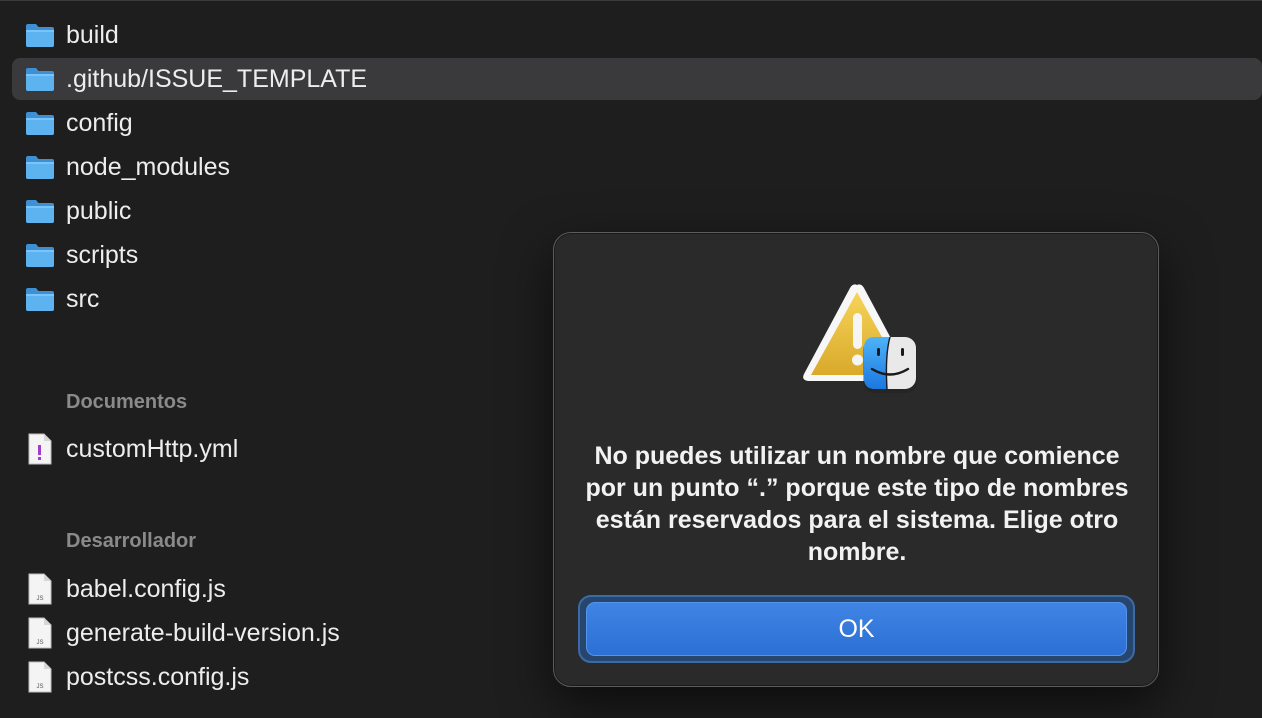  What do you see at coordinates (127, 402) in the screenshot?
I see `section-header-documentos: Documentos` at bounding box center [127, 402].